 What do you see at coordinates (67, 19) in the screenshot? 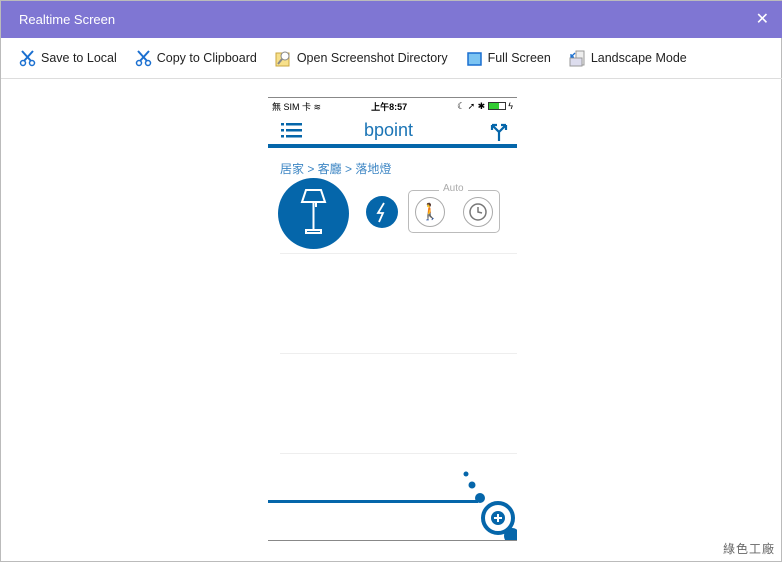
I see `window-title: Realtime Screen` at bounding box center [67, 19].